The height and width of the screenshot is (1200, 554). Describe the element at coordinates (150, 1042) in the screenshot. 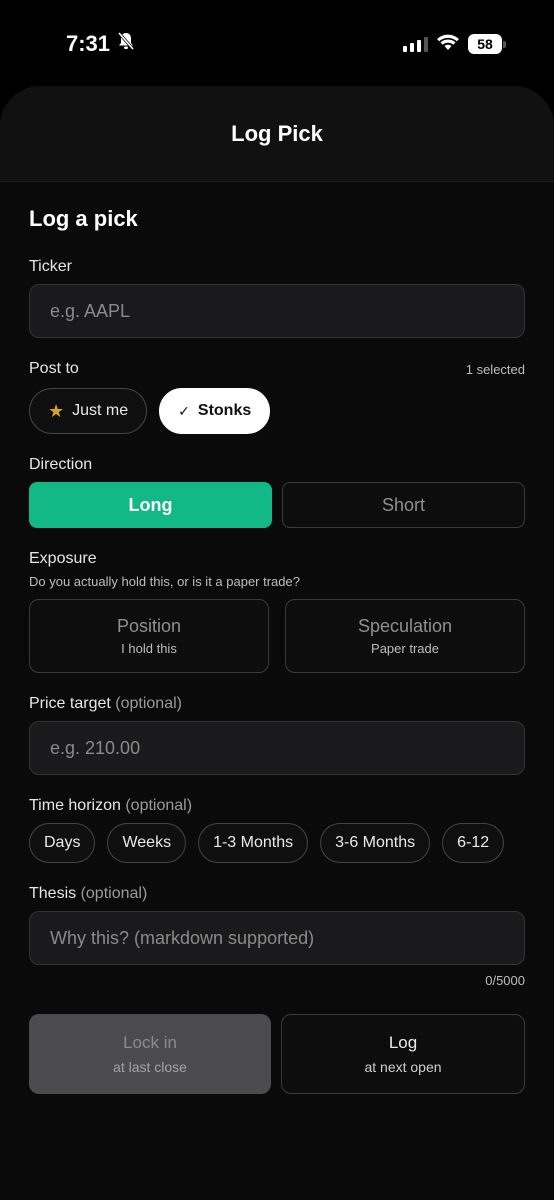

I see `lock-in-title: Lock in` at that location.